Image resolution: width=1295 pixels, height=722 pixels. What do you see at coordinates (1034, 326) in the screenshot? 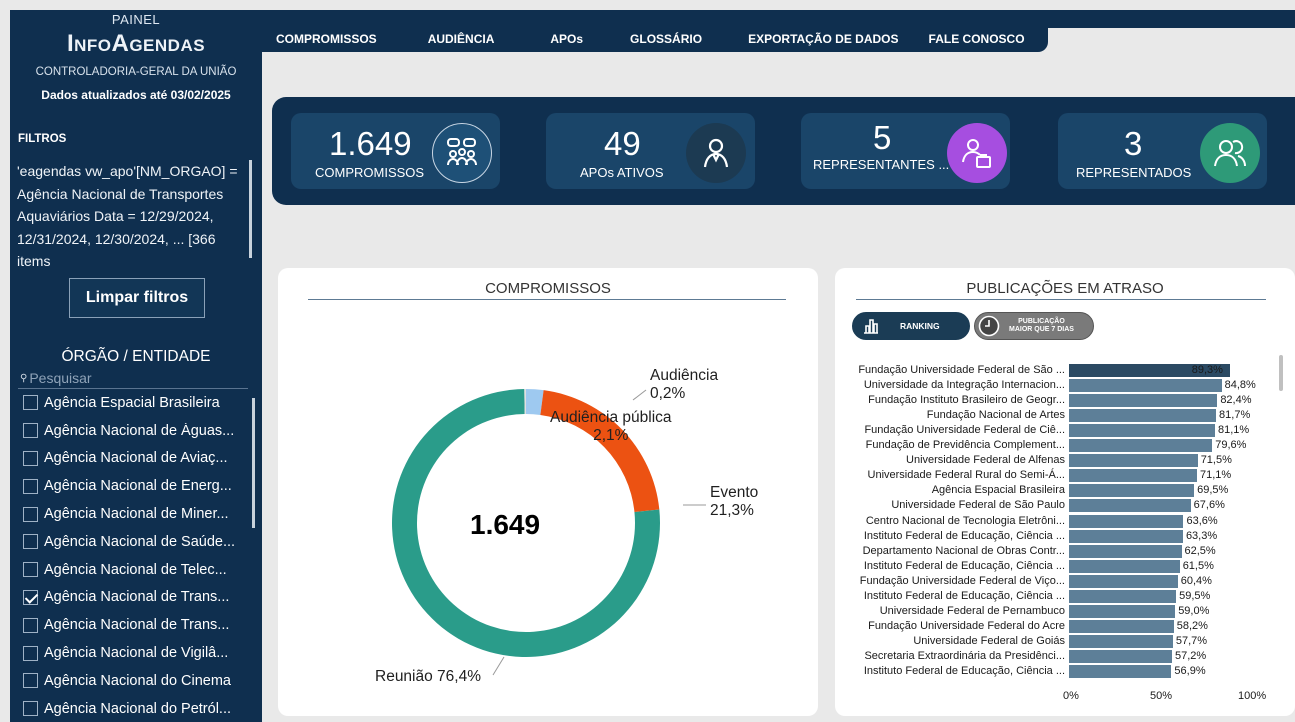
I see `publicacao-toggle: PUBLICAÇÃO MAIOR QUE 7 DIAS` at bounding box center [1034, 326].